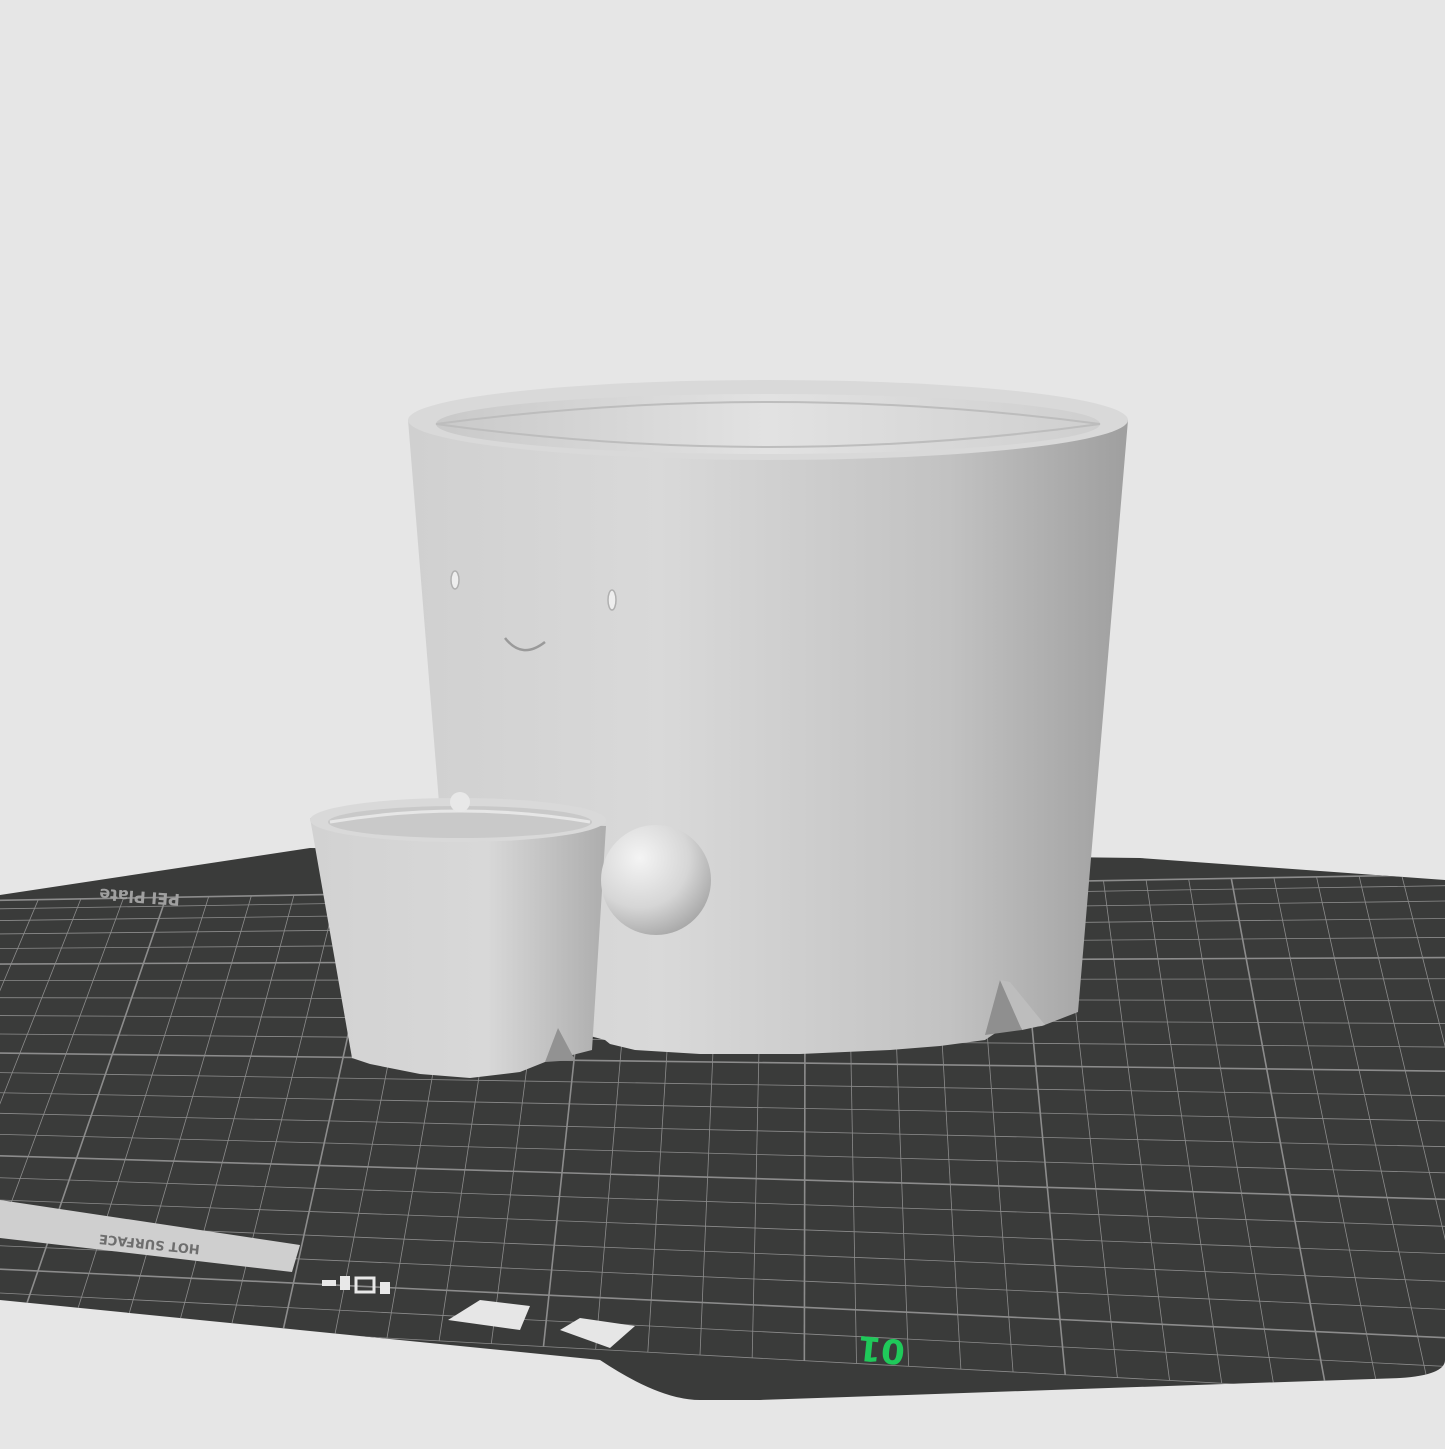 This screenshot has height=1449, width=1445. I want to click on plate-number: 01, so click(881, 1349).